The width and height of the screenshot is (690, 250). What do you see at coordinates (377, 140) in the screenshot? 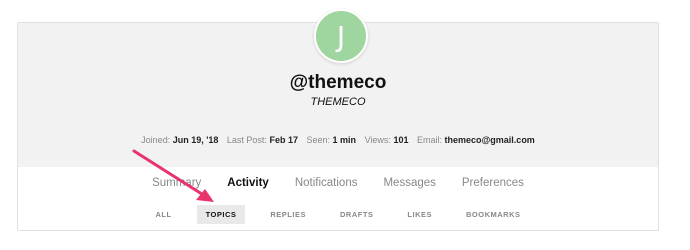
I see `stat-views-label: Views:` at bounding box center [377, 140].